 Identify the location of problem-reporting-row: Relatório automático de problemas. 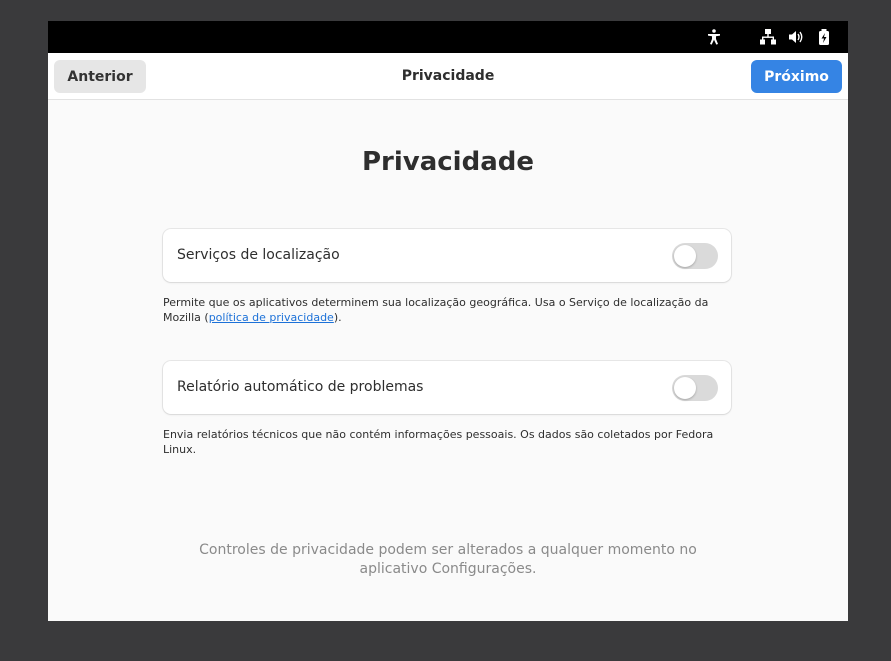
(447, 387).